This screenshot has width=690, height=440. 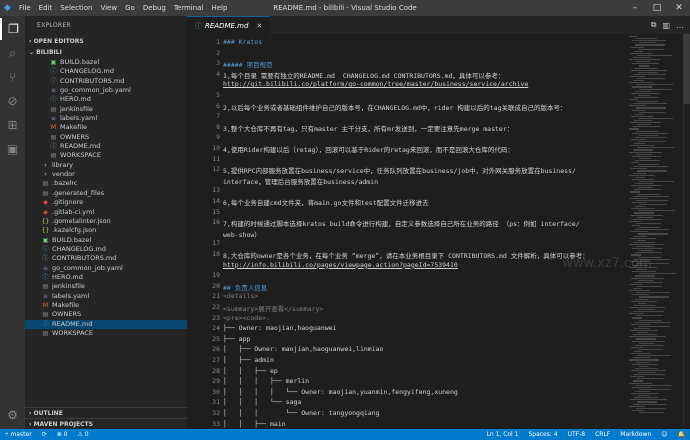 What do you see at coordinates (259, 26) in the screenshot?
I see `tab-close-icon: ✕` at bounding box center [259, 26].